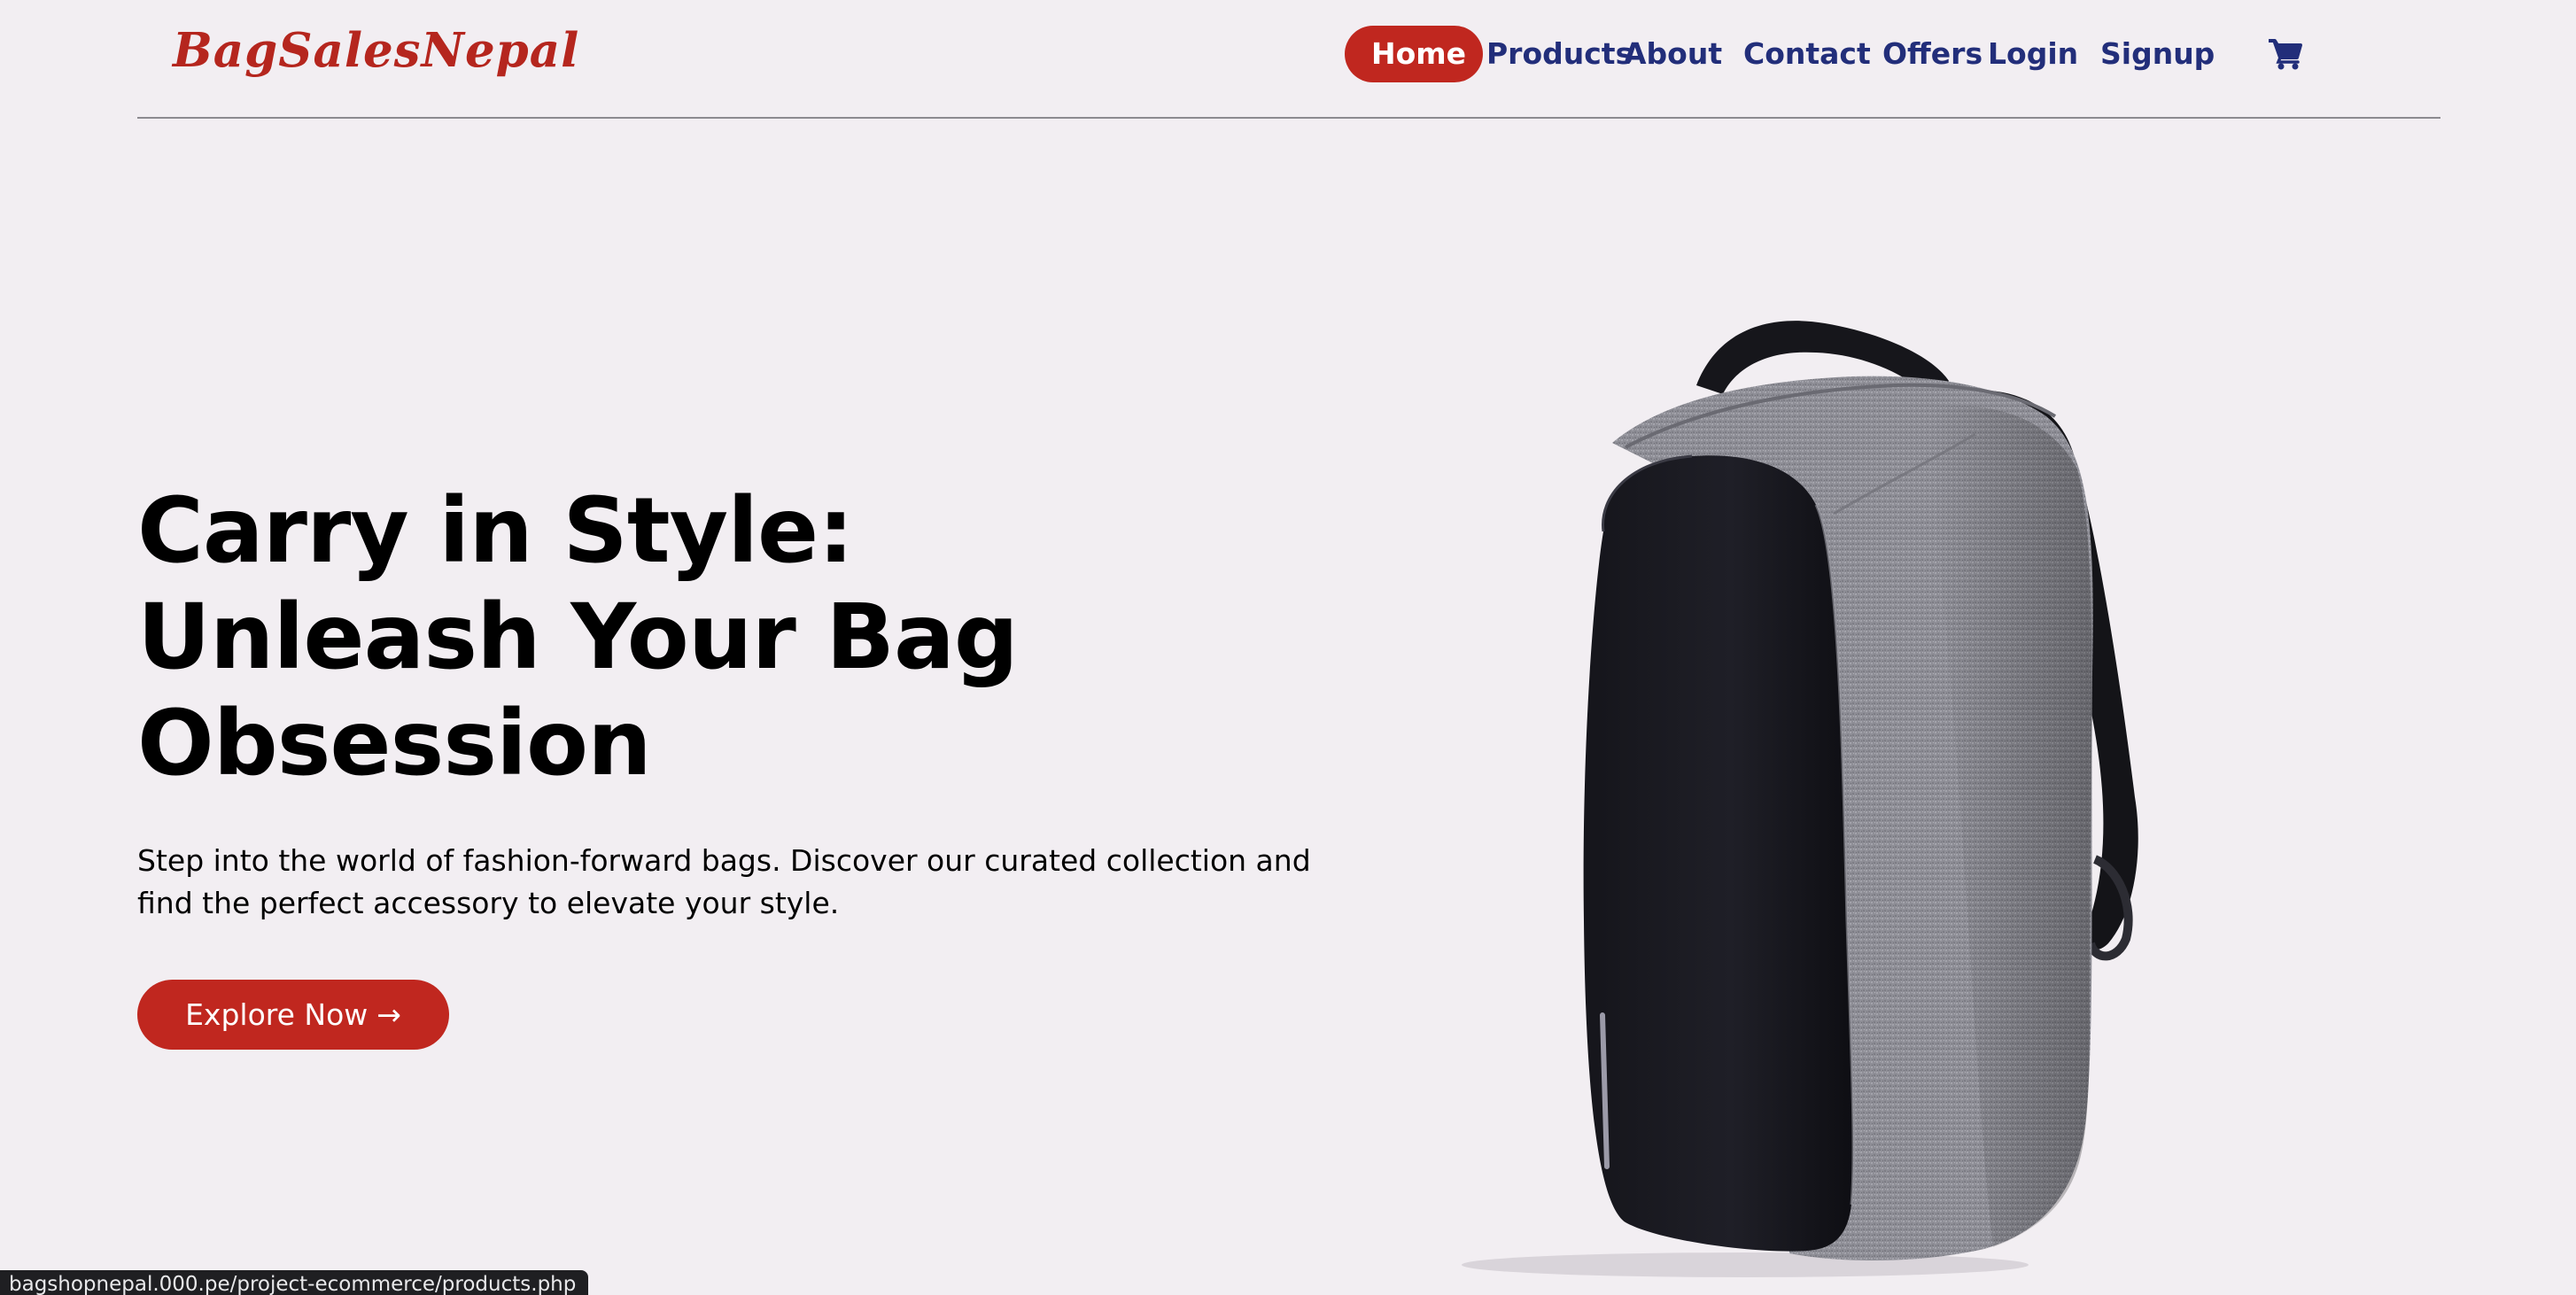  I want to click on nav-signup: Signup, so click(2157, 54).